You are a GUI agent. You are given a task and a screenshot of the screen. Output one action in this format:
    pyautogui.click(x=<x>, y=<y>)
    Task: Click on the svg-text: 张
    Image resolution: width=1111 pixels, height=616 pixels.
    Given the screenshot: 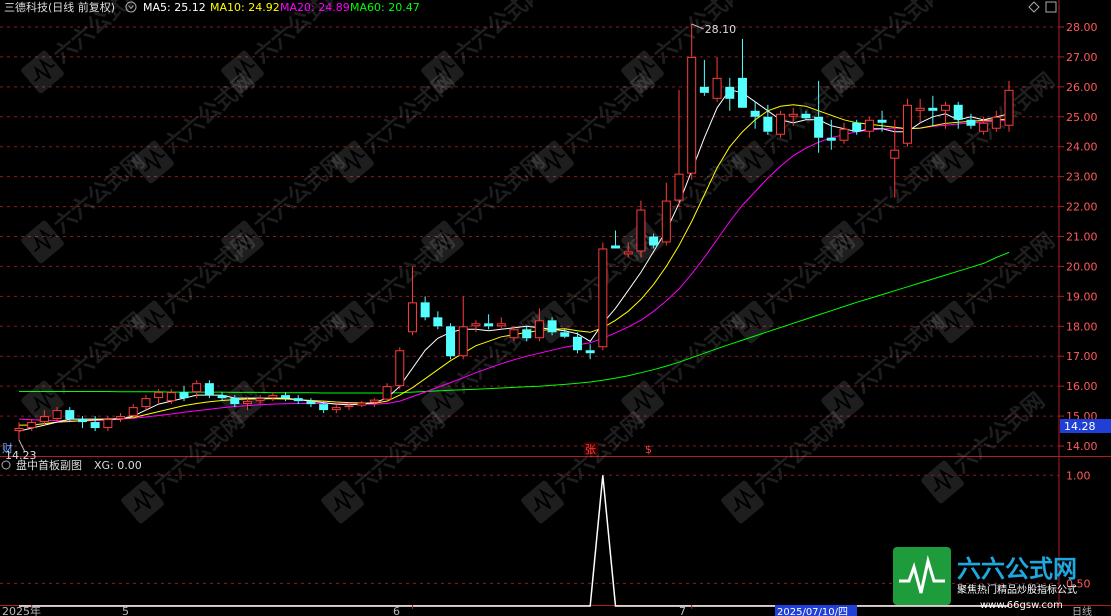 What is the action you would take?
    pyautogui.click(x=590, y=449)
    